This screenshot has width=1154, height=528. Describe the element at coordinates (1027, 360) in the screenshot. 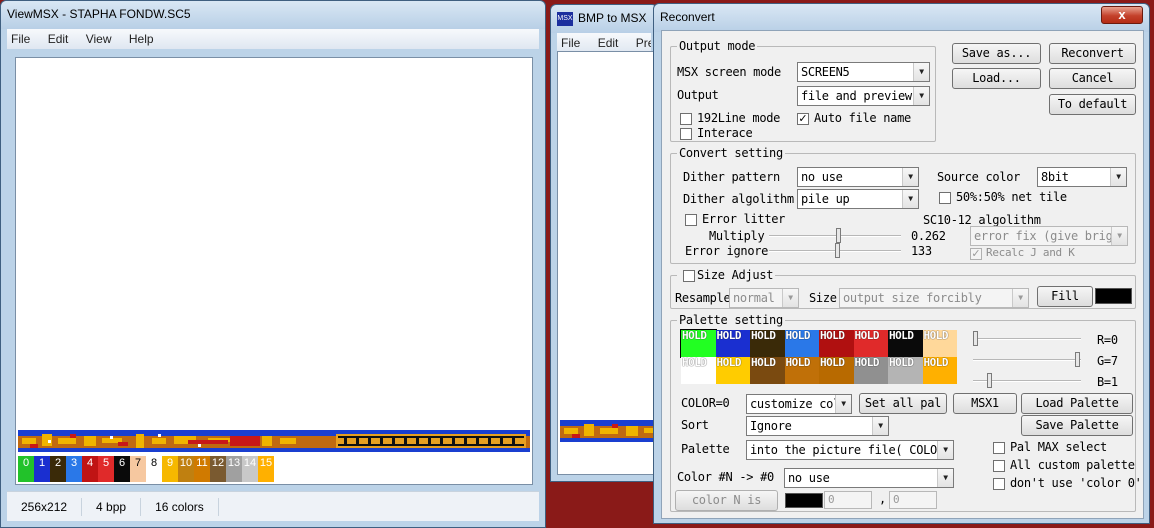

I see `green-slider` at that location.